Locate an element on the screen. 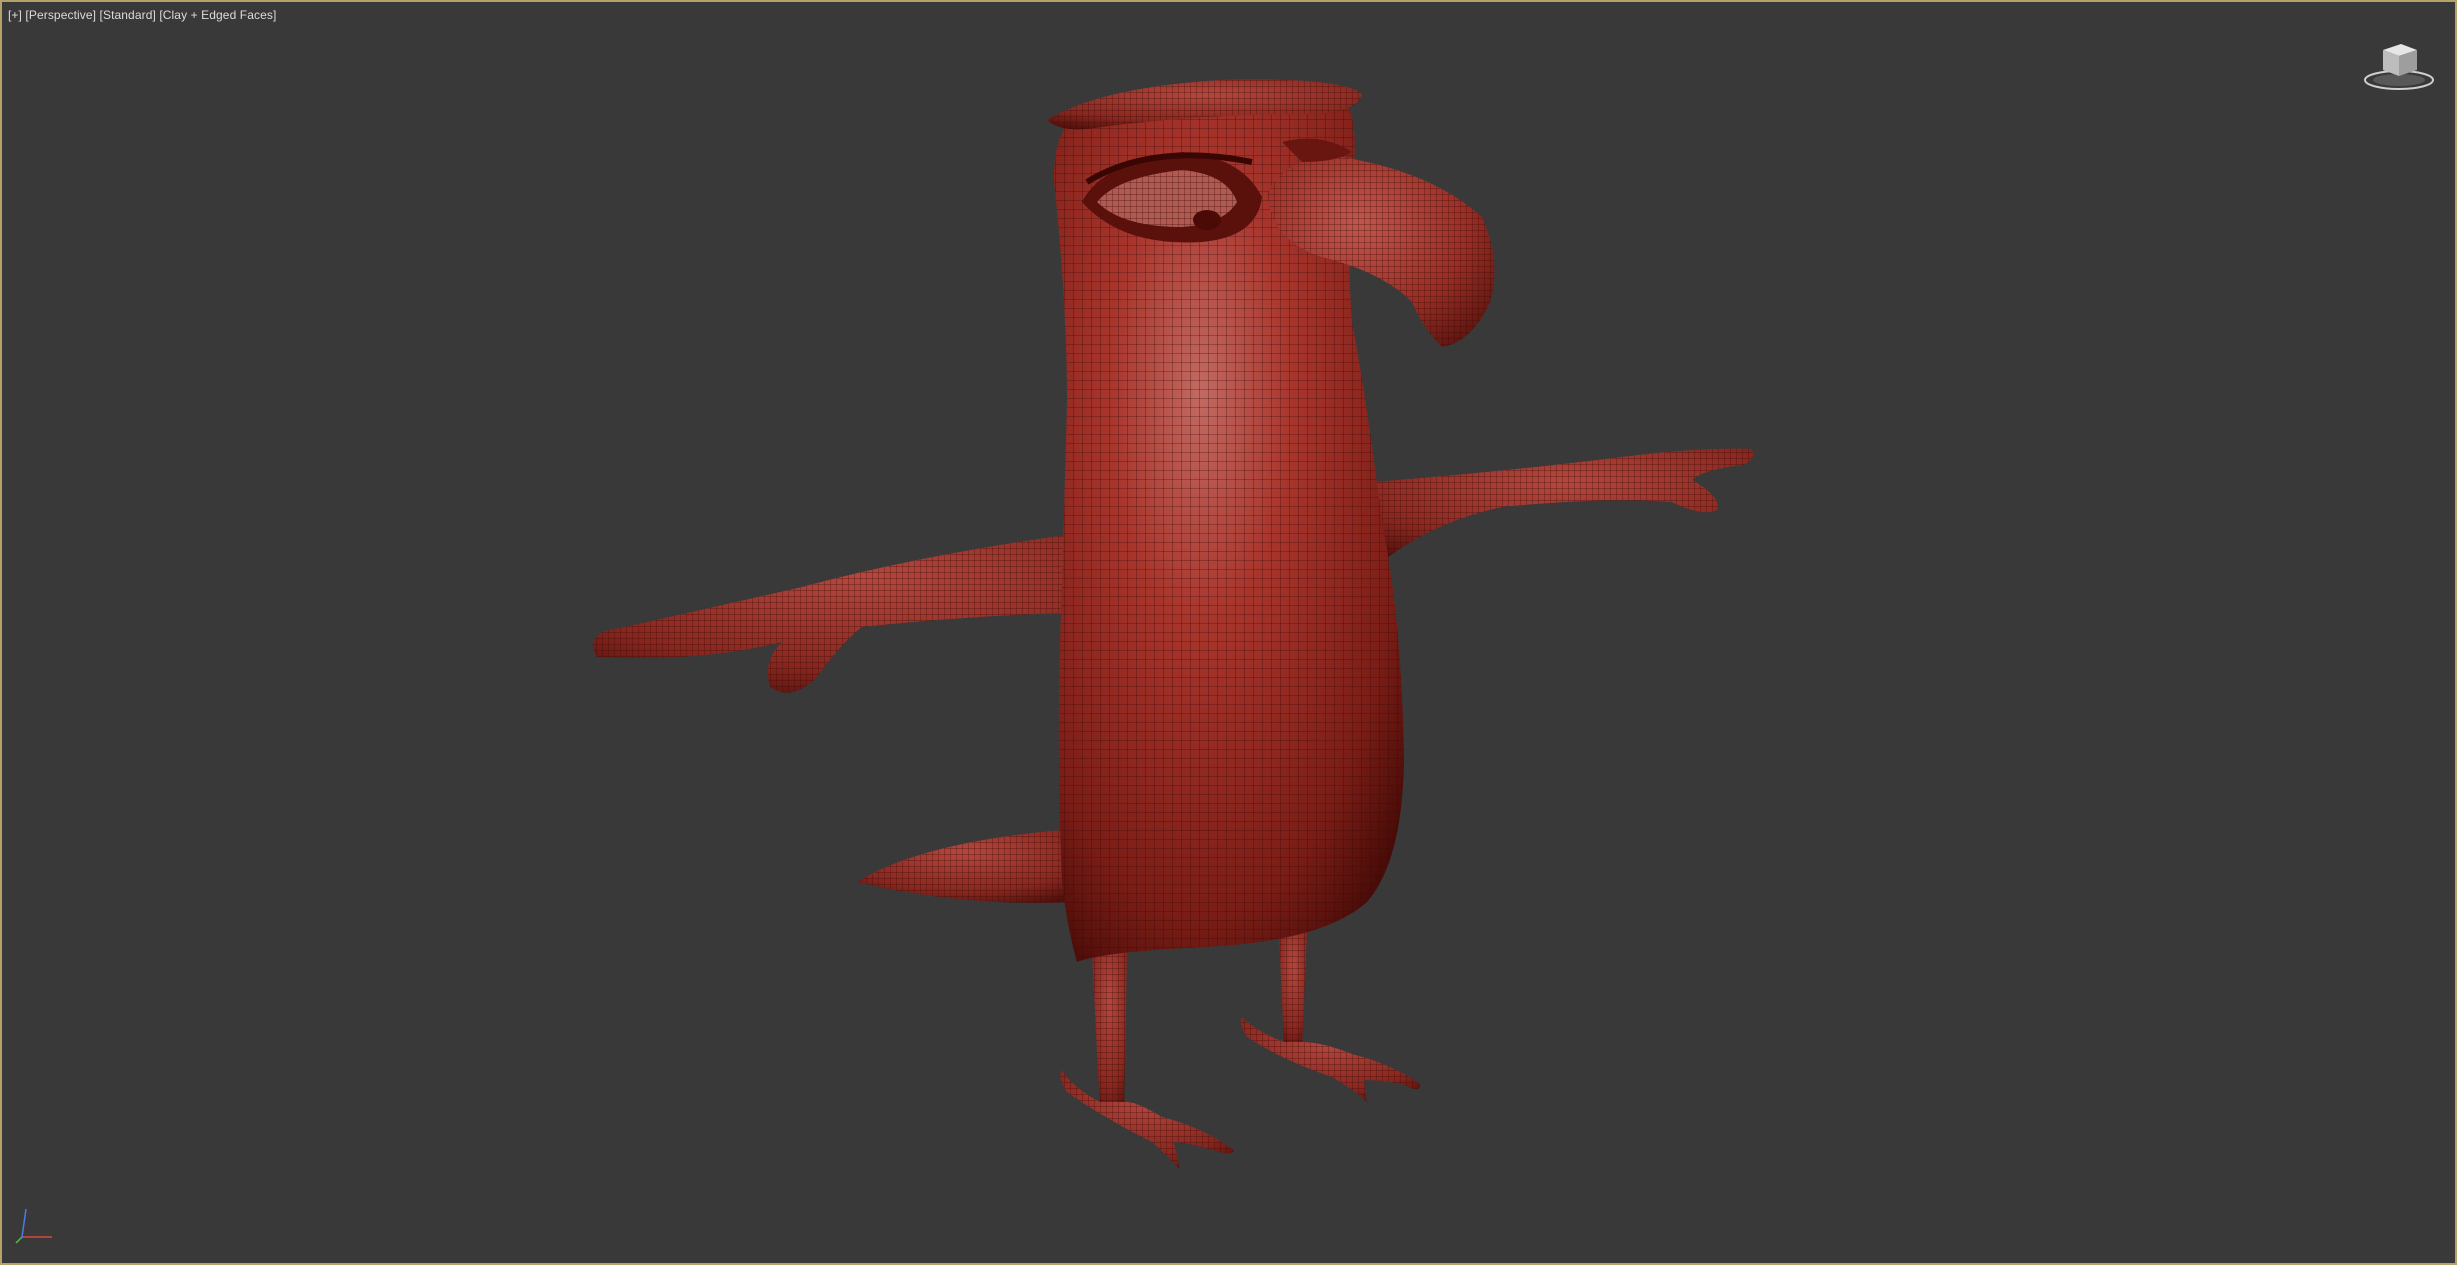  legs is located at coordinates (1240, 1051).